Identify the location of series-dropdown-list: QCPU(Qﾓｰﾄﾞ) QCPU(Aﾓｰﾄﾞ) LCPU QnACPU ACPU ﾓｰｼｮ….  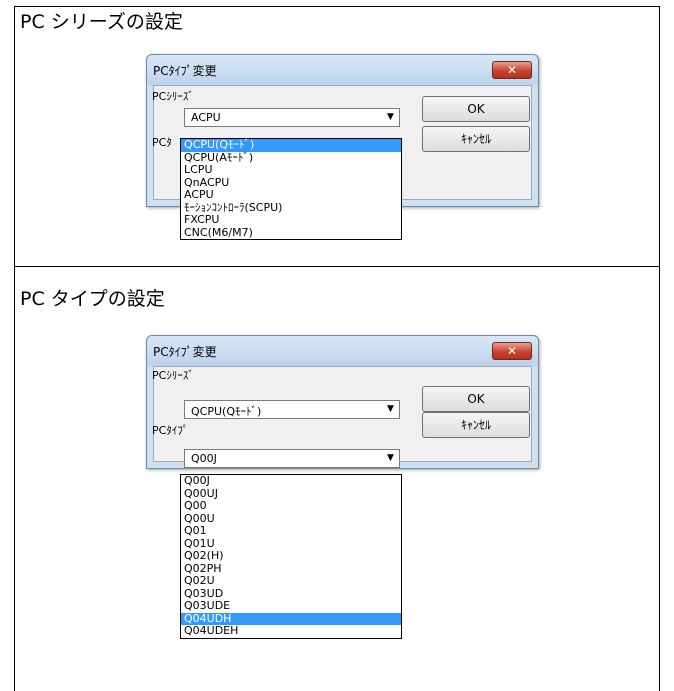
(291, 189).